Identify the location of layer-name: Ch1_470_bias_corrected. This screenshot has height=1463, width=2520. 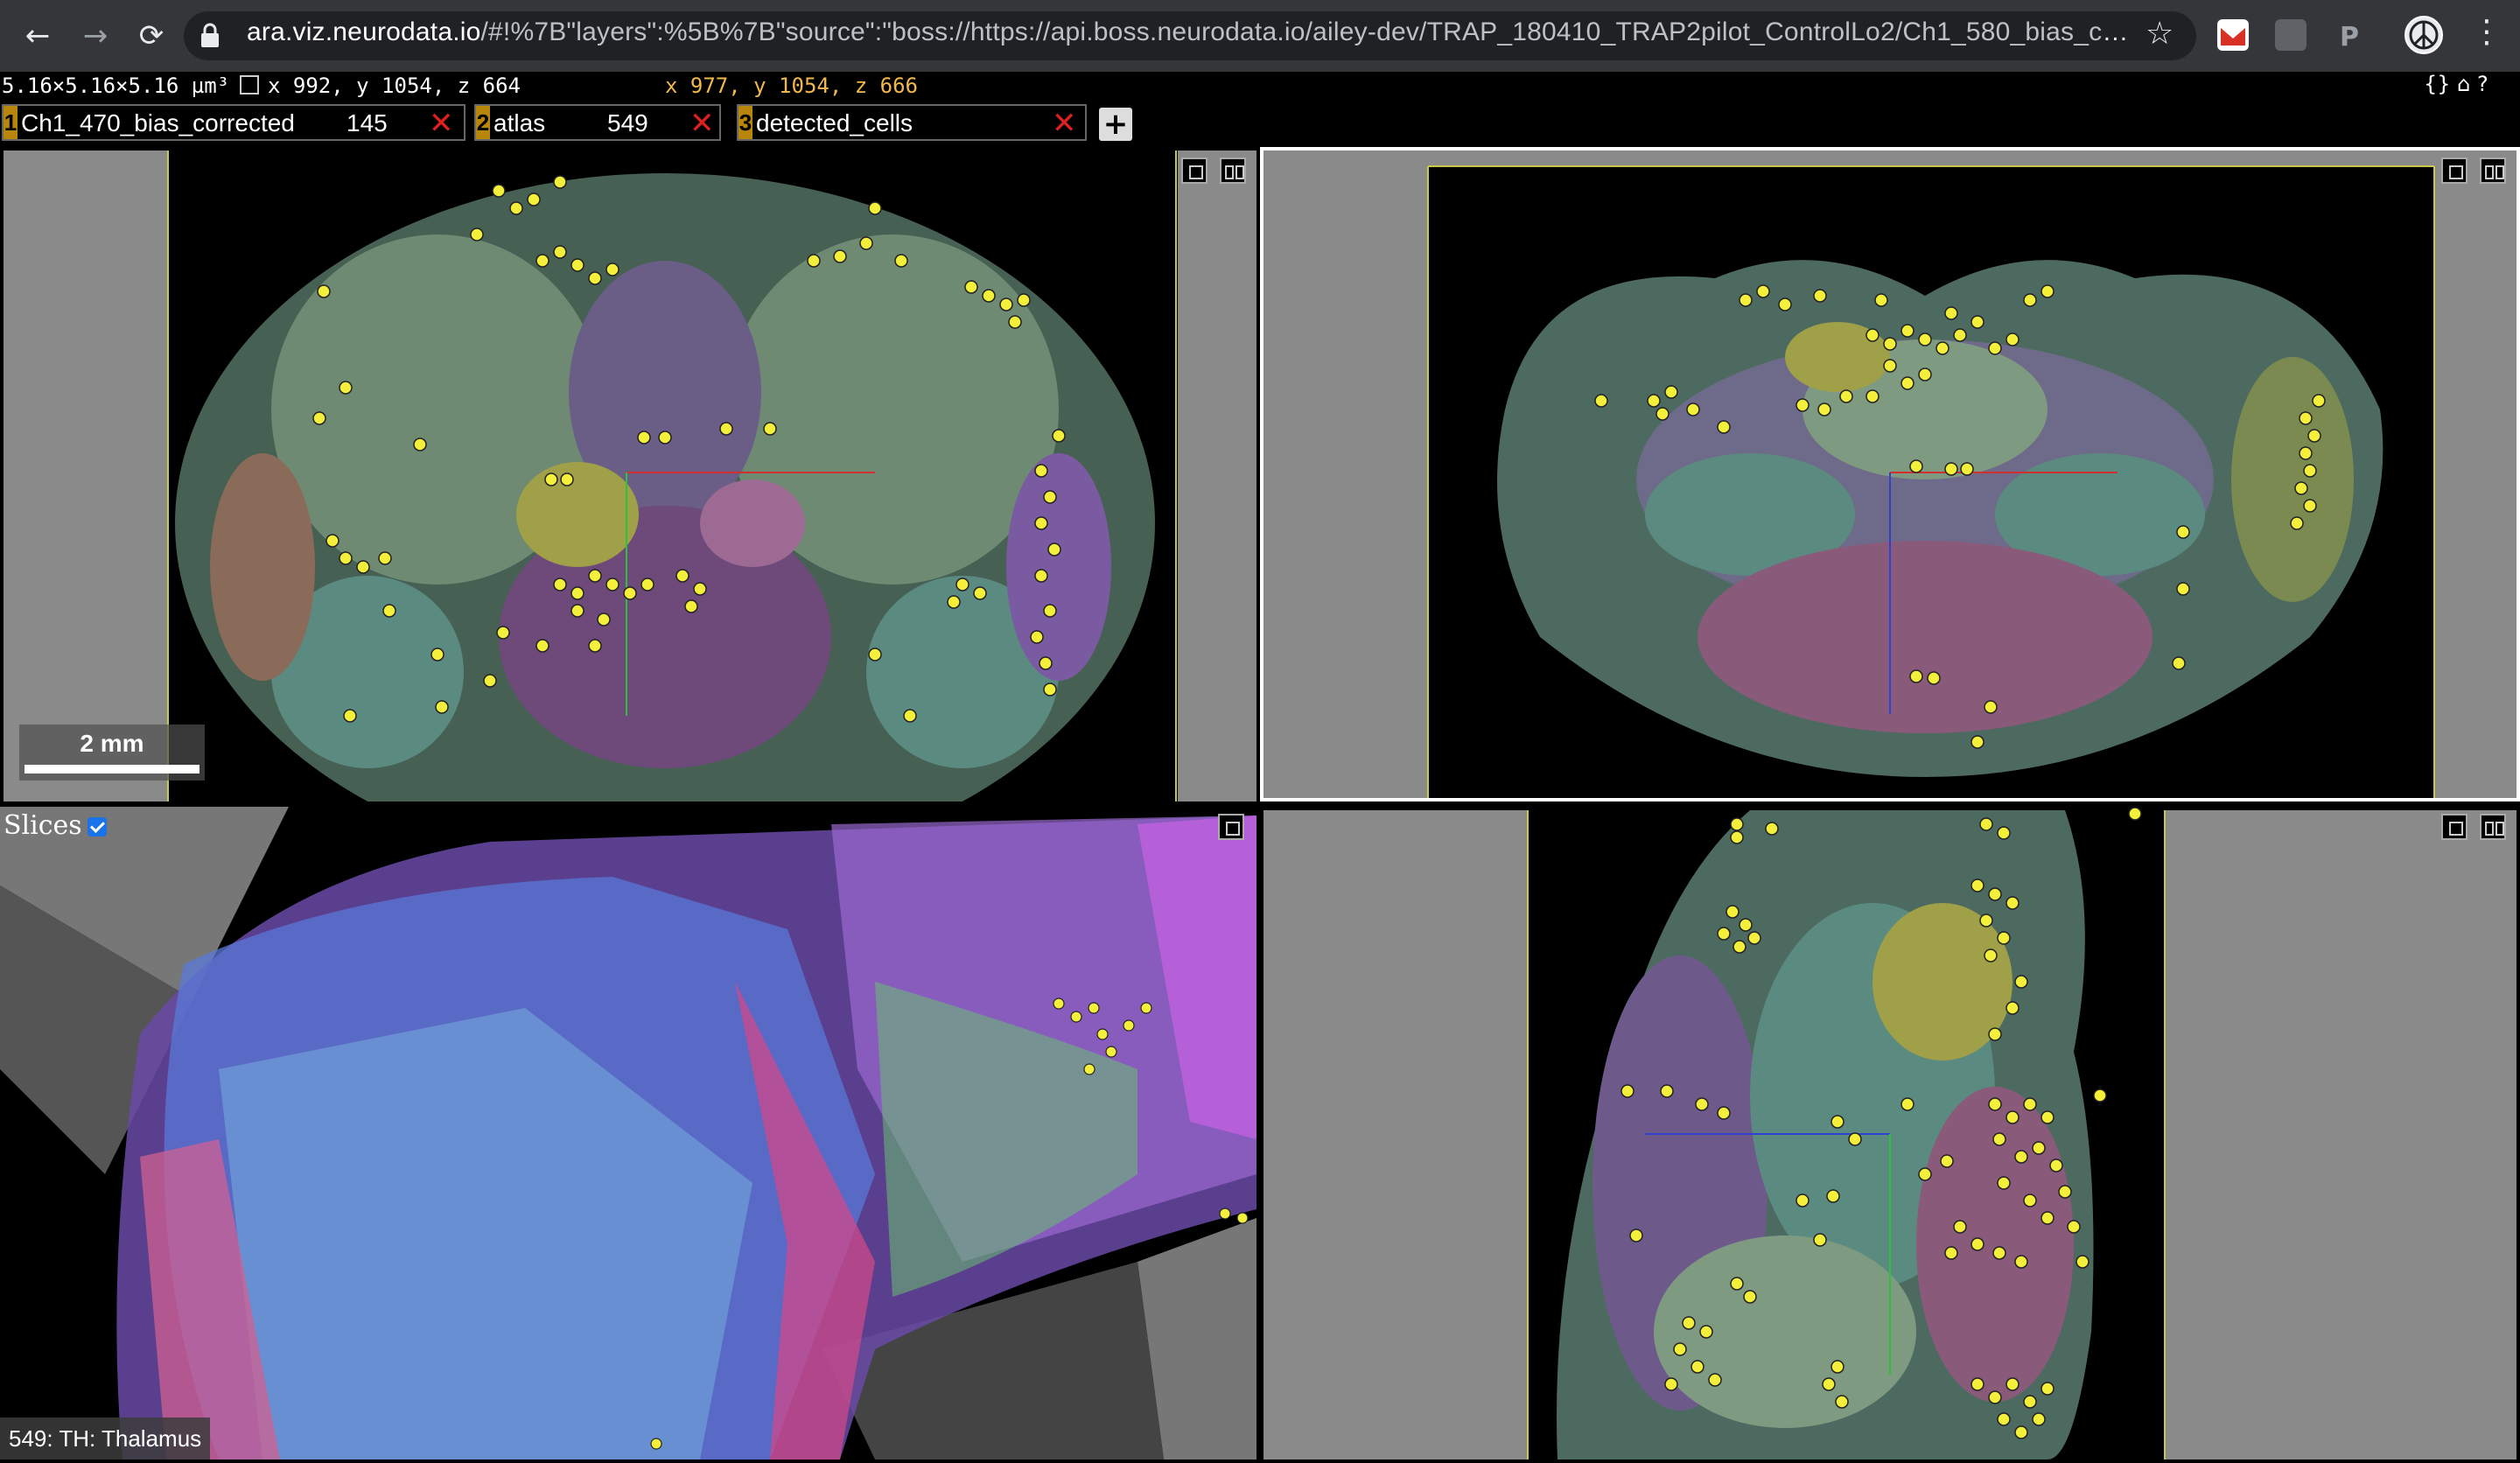
(158, 122).